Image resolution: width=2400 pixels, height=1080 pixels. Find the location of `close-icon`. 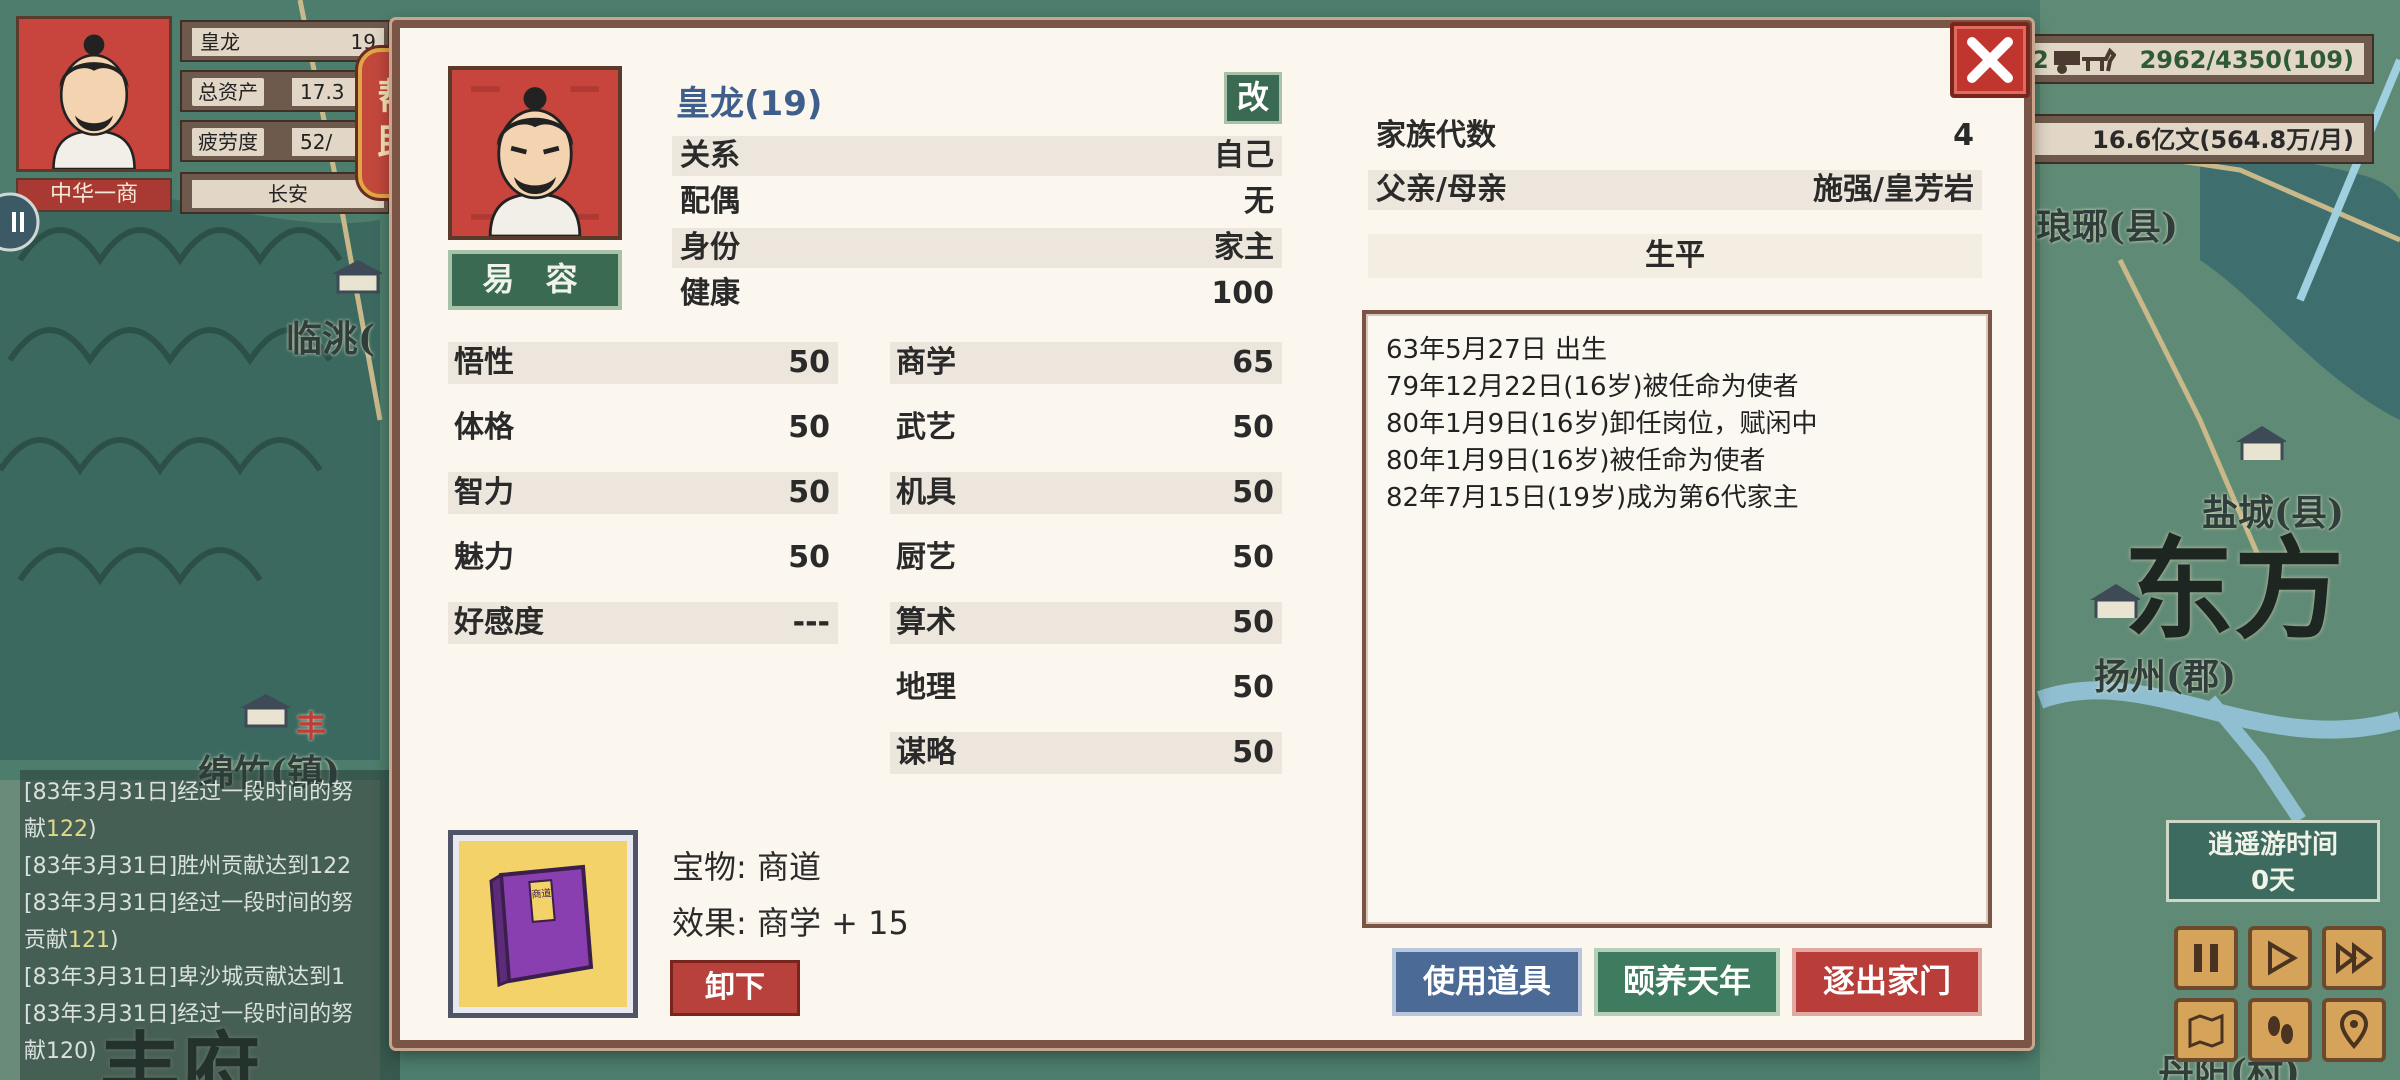

close-icon is located at coordinates (1990, 60).